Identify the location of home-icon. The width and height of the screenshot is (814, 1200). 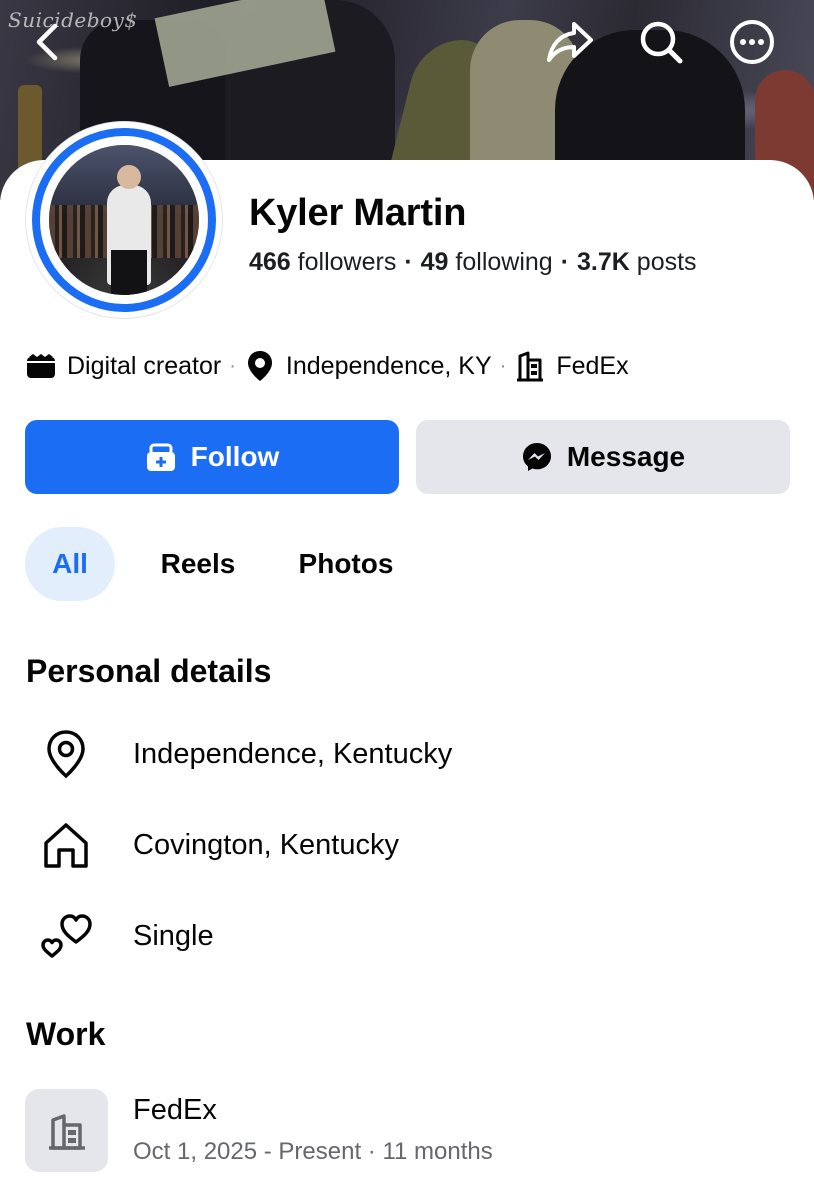
(66, 845).